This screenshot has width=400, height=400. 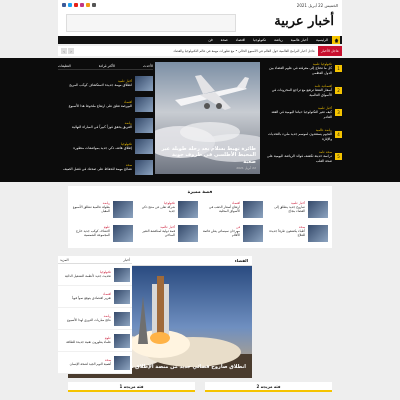 I want to click on tab-comments: التعليقات, so click(x=64, y=66).